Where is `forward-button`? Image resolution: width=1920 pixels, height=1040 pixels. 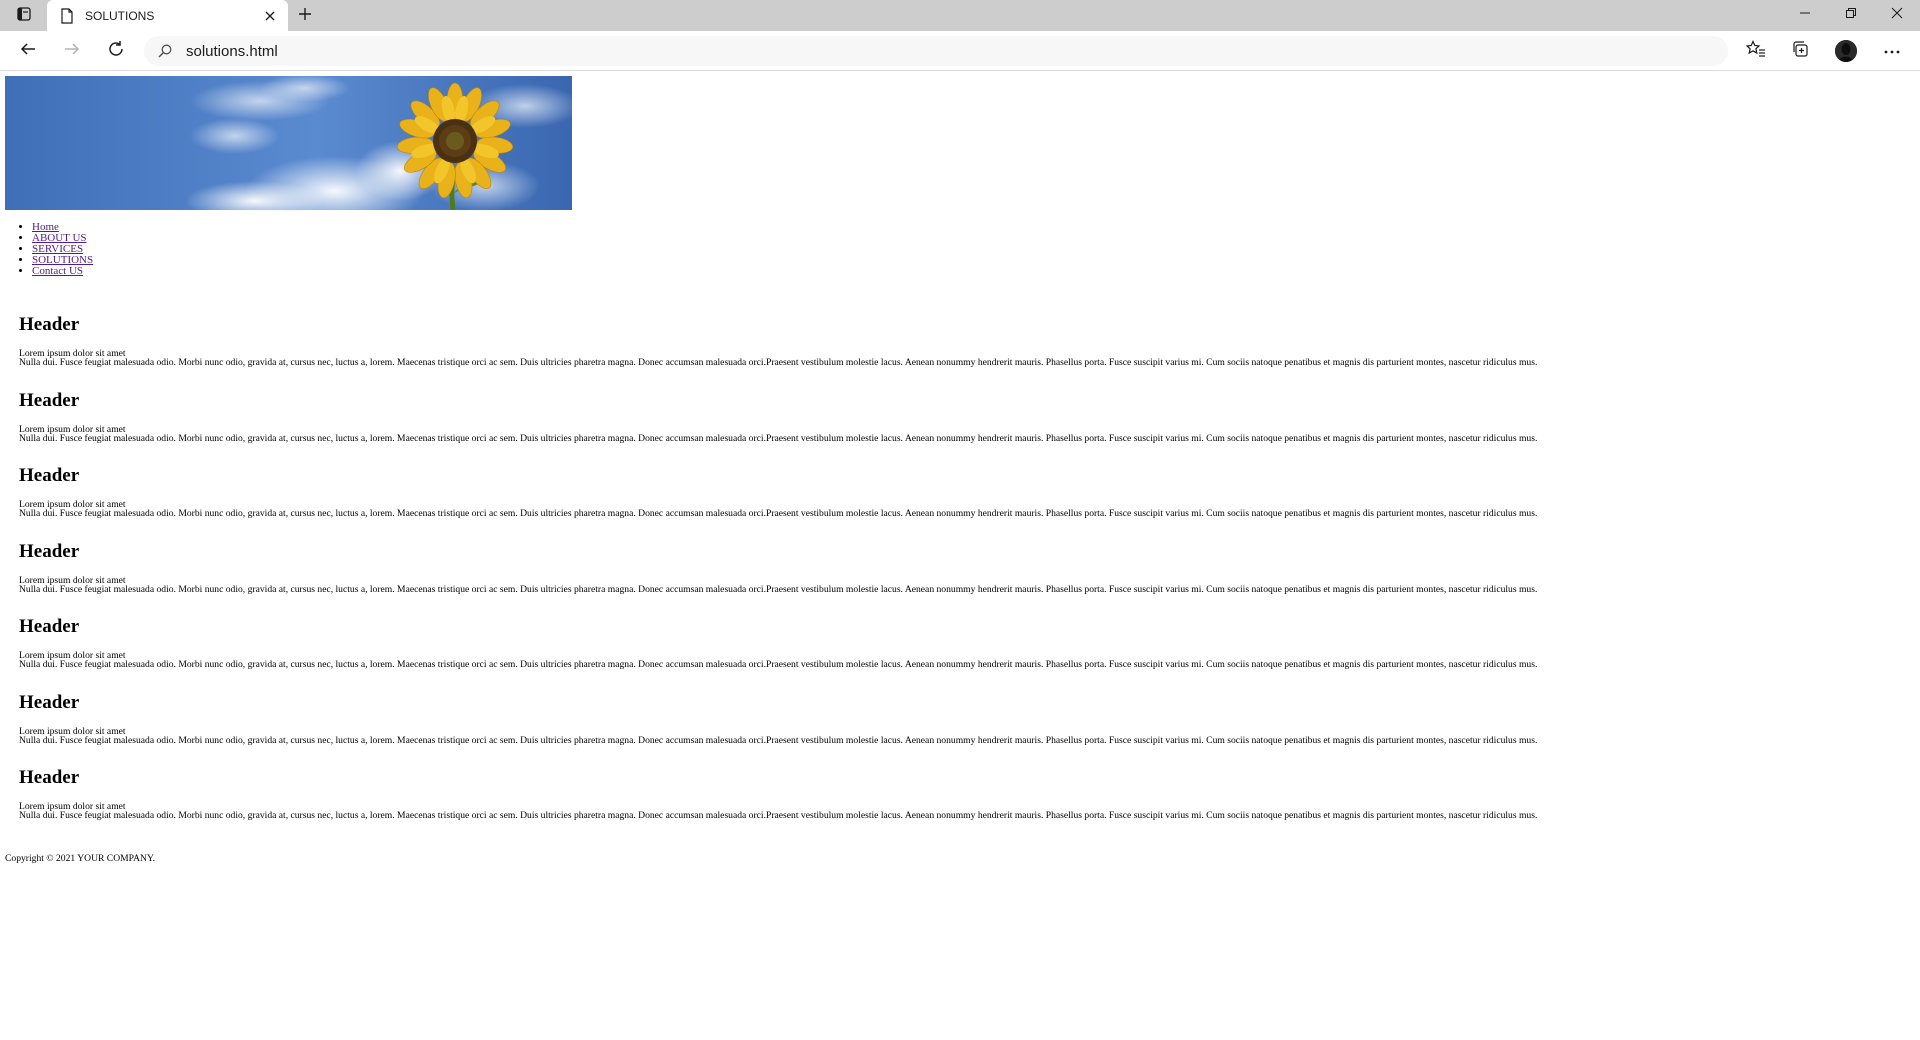
forward-button is located at coordinates (72, 51).